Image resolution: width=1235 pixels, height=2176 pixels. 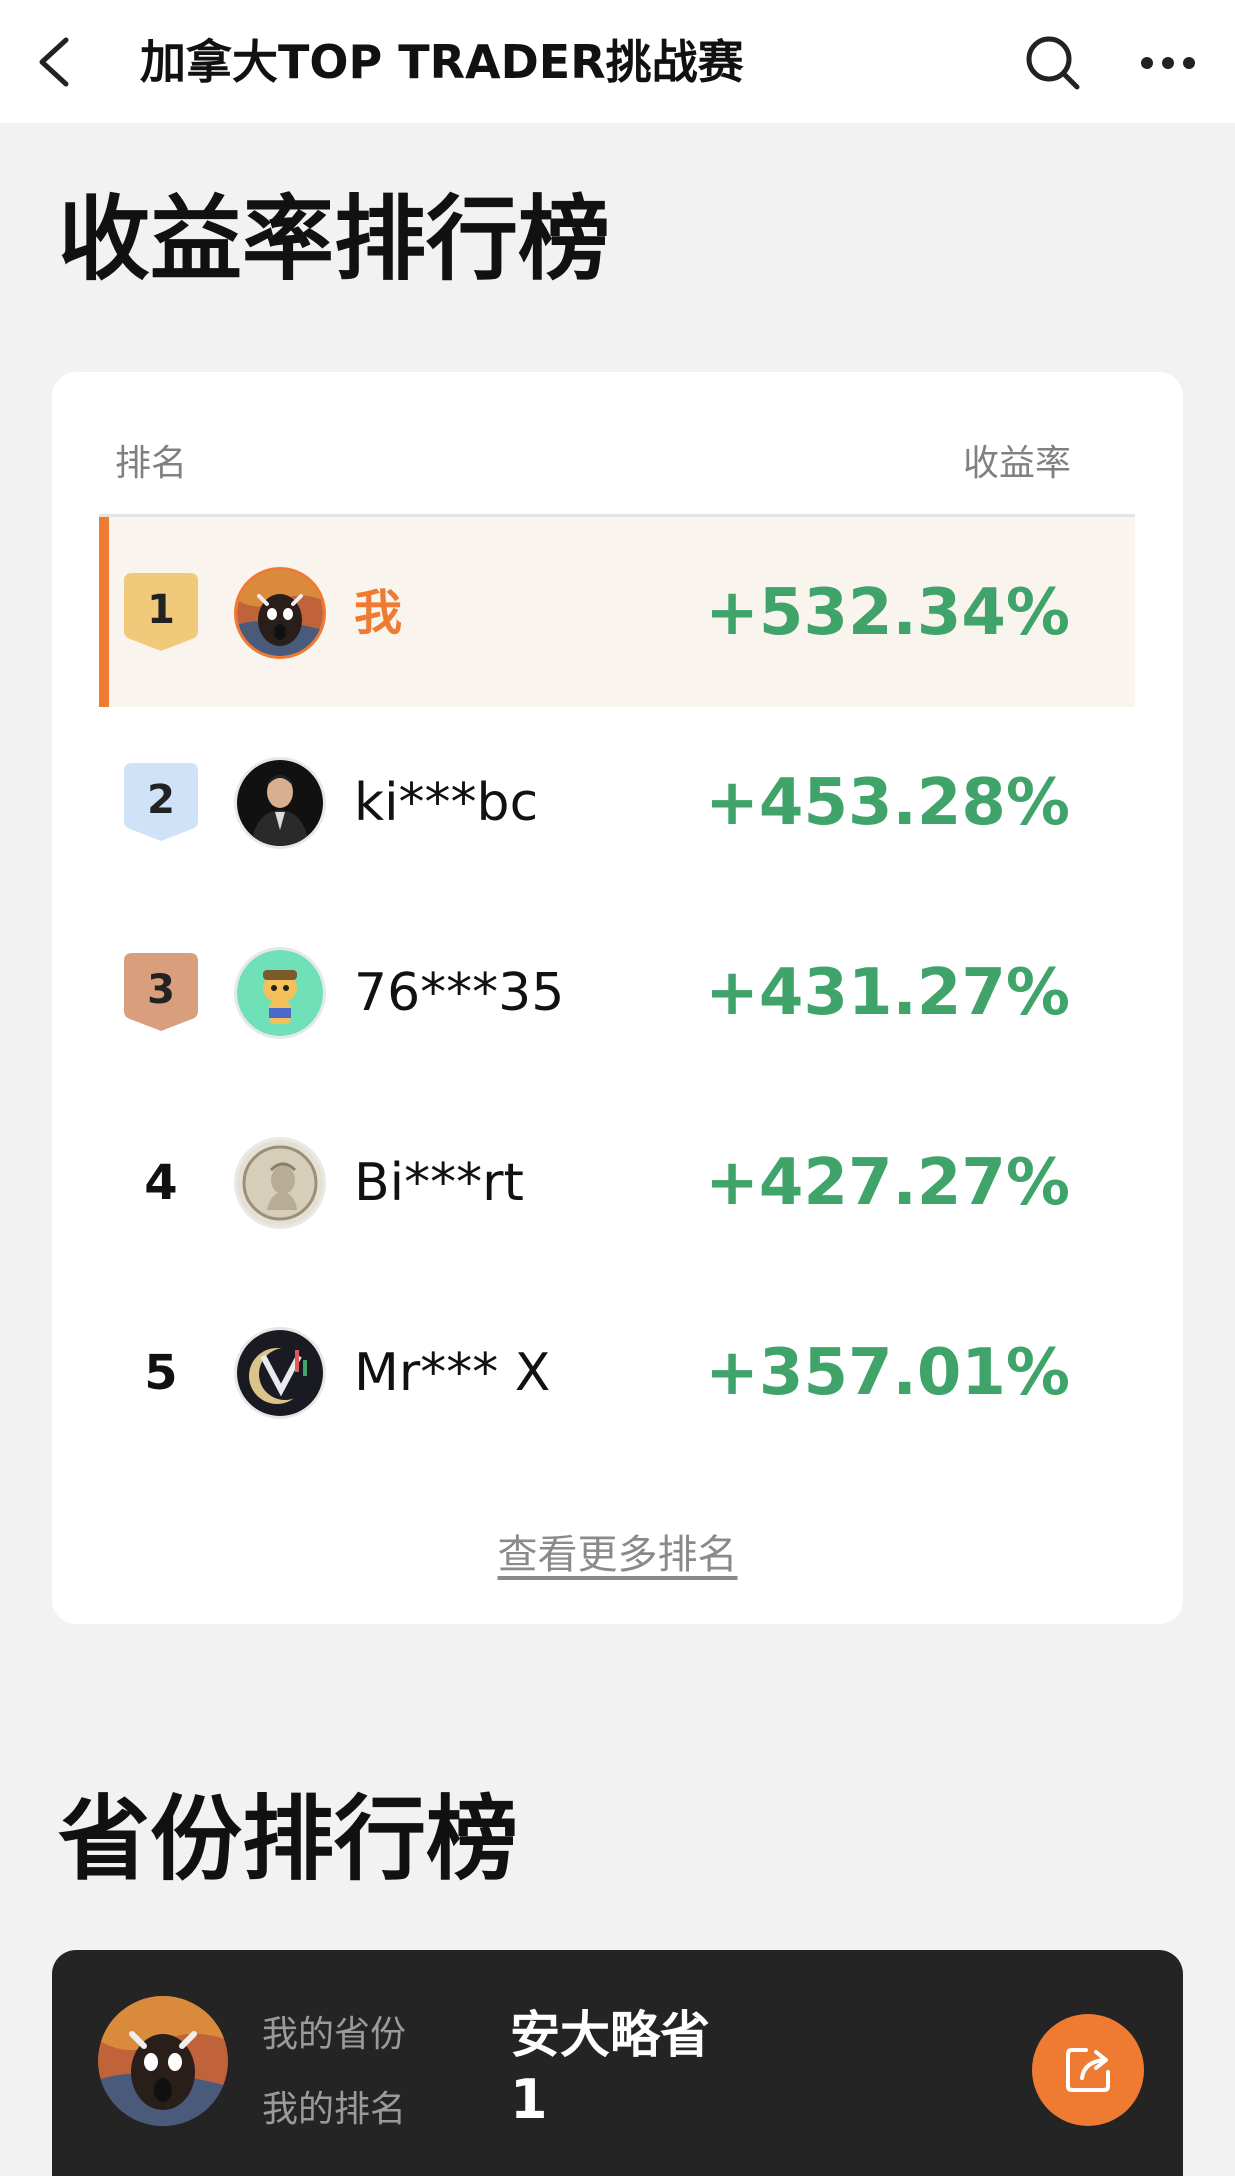 What do you see at coordinates (334, 2034) in the screenshot?
I see `my-province-label: 我的省份` at bounding box center [334, 2034].